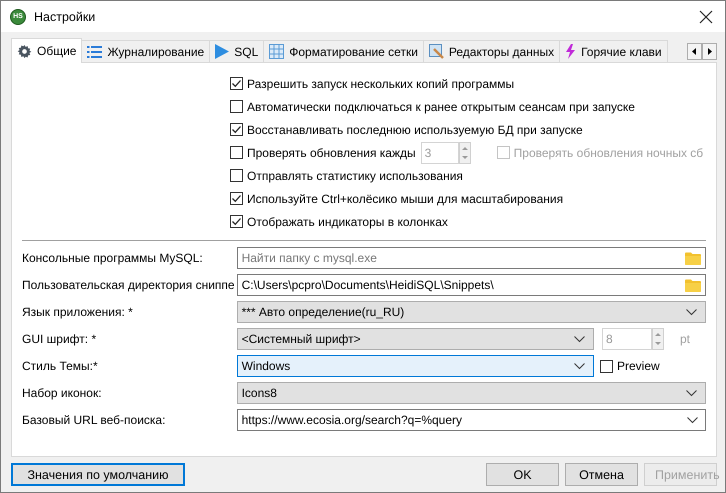 This screenshot has height=493, width=726. What do you see at coordinates (60, 366) in the screenshot?
I see `field-label: Стиль Темы:*` at bounding box center [60, 366].